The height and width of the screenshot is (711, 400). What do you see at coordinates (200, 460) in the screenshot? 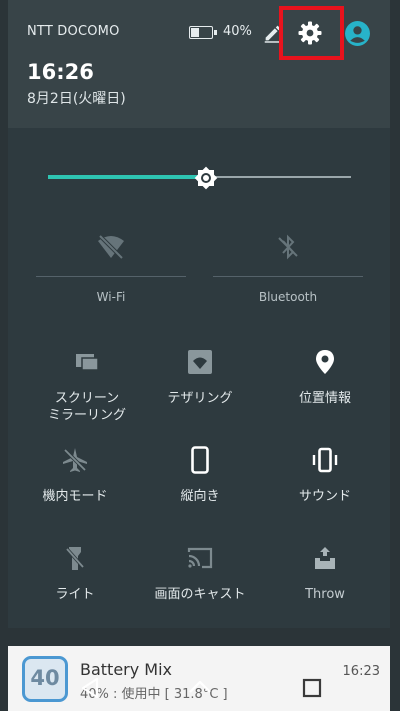
I see `portrait-icon` at bounding box center [200, 460].